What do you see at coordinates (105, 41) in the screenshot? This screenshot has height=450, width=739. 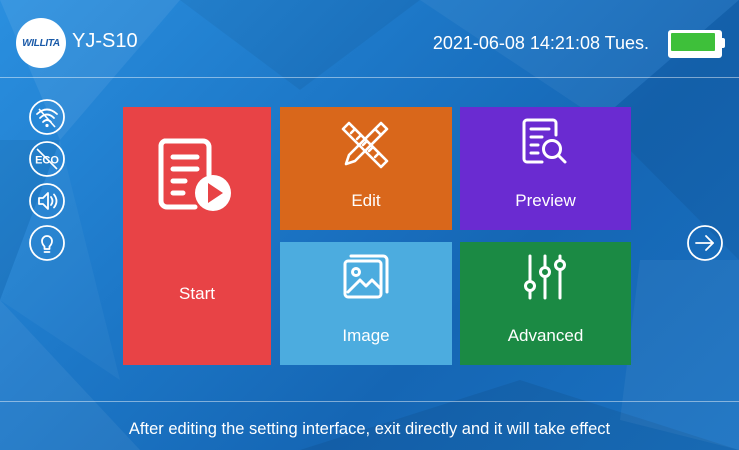 I see `device-name: YJ-S10` at bounding box center [105, 41].